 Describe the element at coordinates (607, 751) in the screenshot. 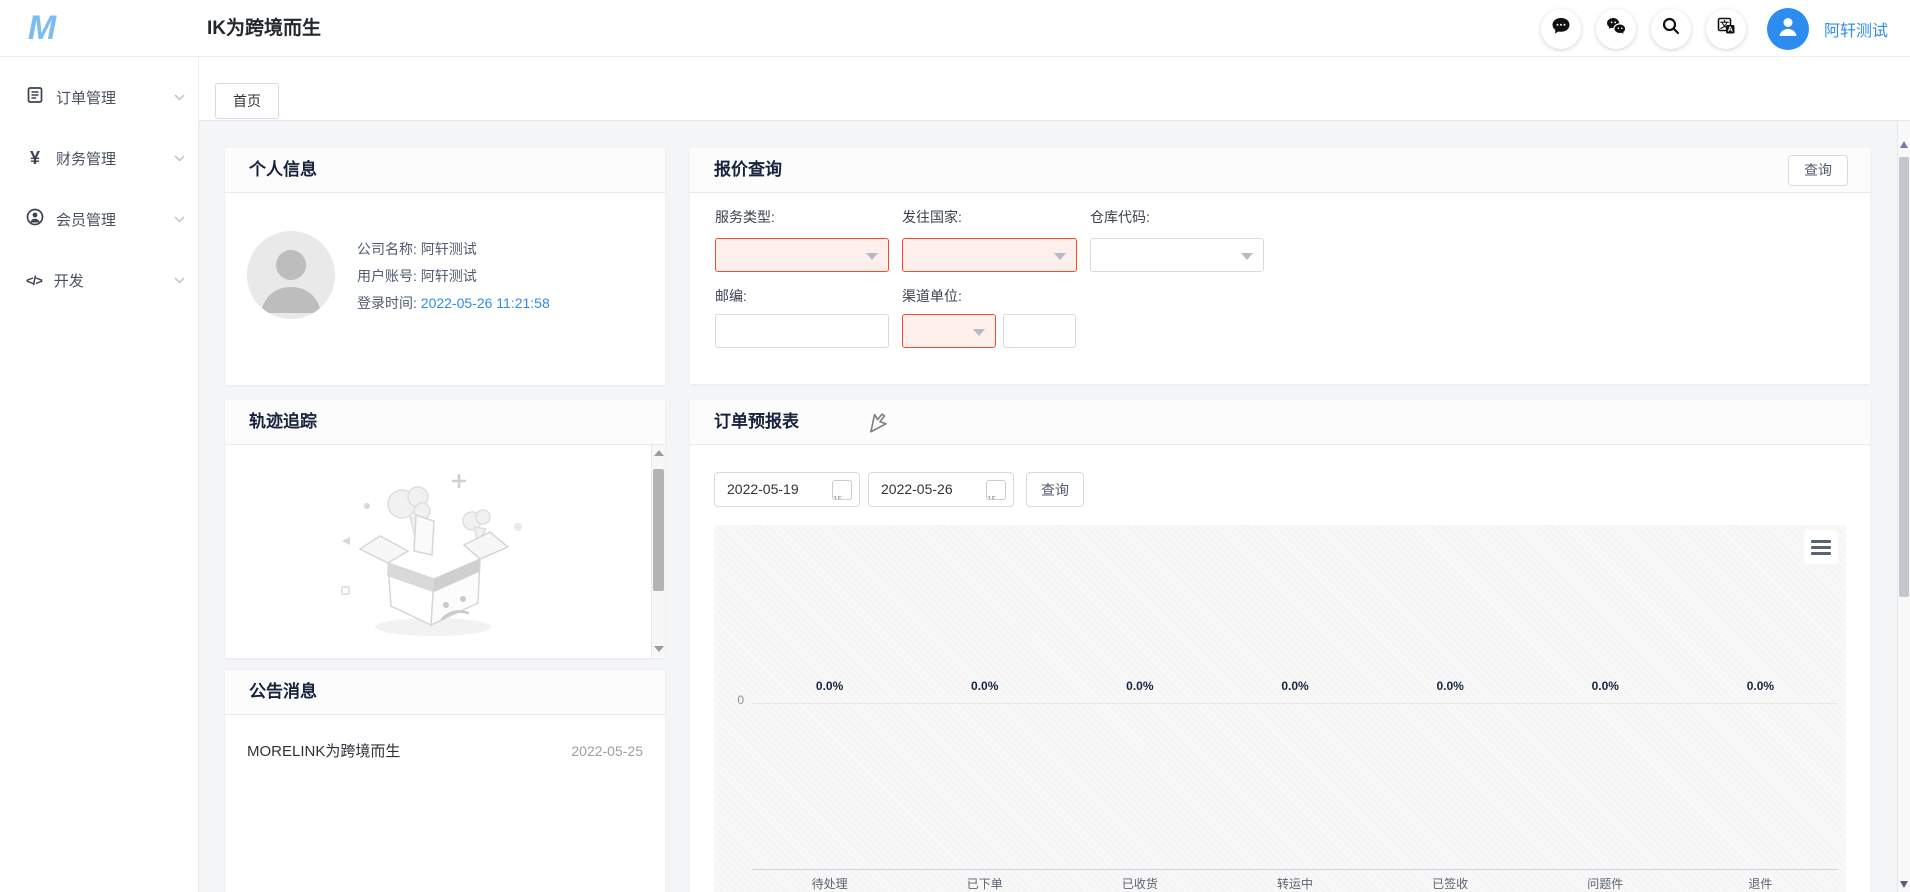

I see `notice-item-date: 2022-05-25` at that location.